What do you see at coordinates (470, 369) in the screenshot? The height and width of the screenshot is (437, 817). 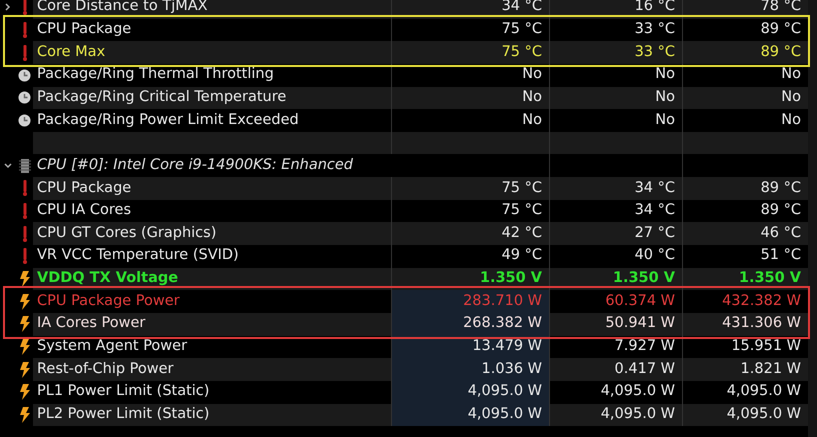 I see `sensor-value-cell: 1.036 W` at bounding box center [470, 369].